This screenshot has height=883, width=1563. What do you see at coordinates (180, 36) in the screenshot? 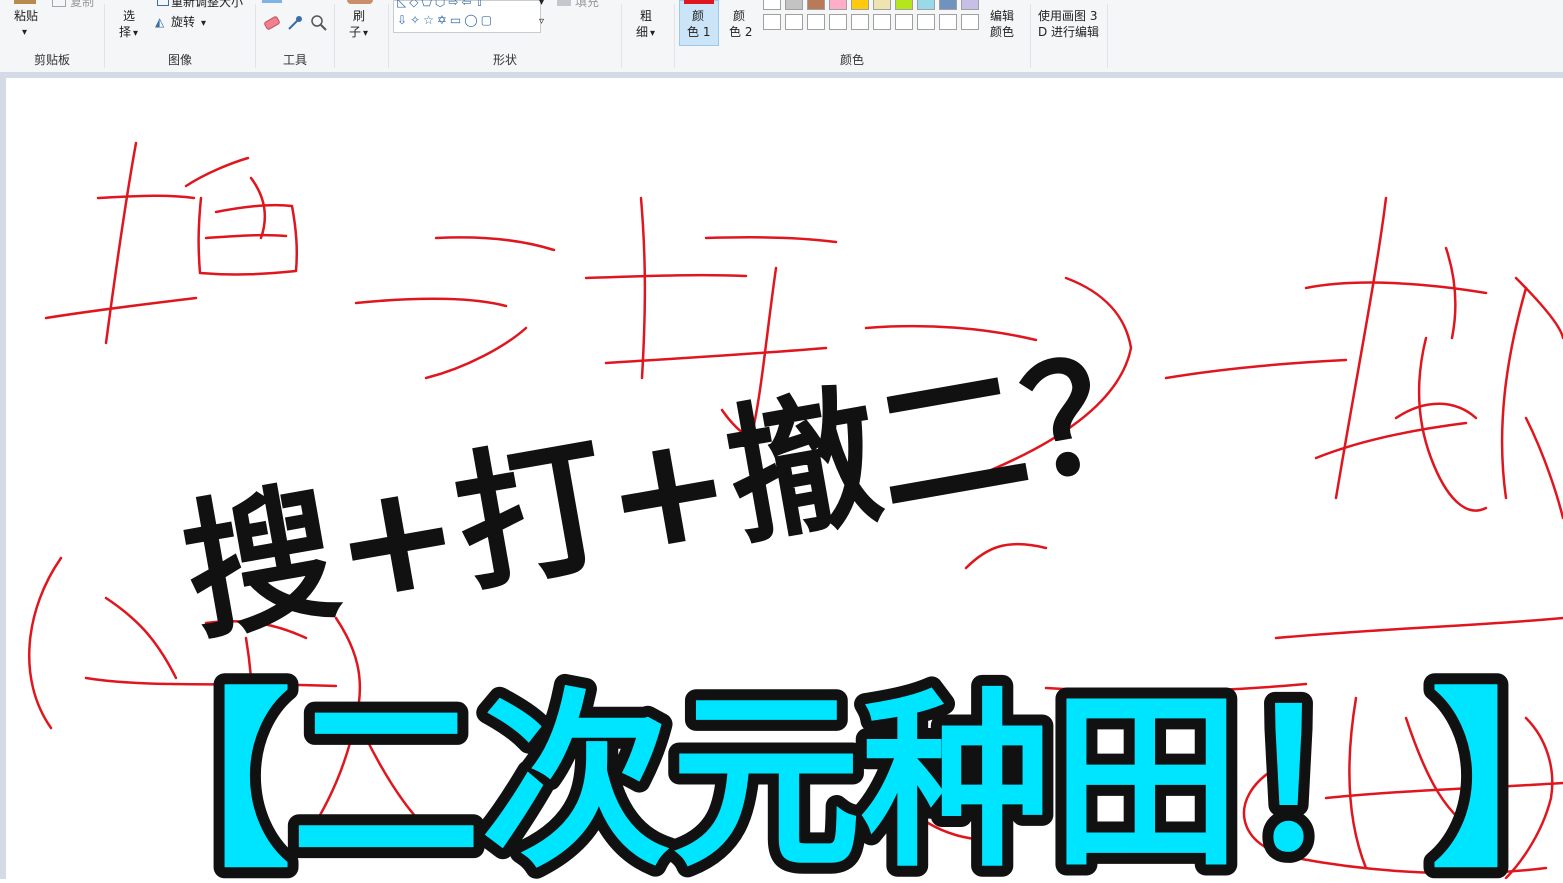
I see `image-group: 选 择 ▾ 重新调整大小 ◭ 旋转 ▾ 图像` at bounding box center [180, 36].